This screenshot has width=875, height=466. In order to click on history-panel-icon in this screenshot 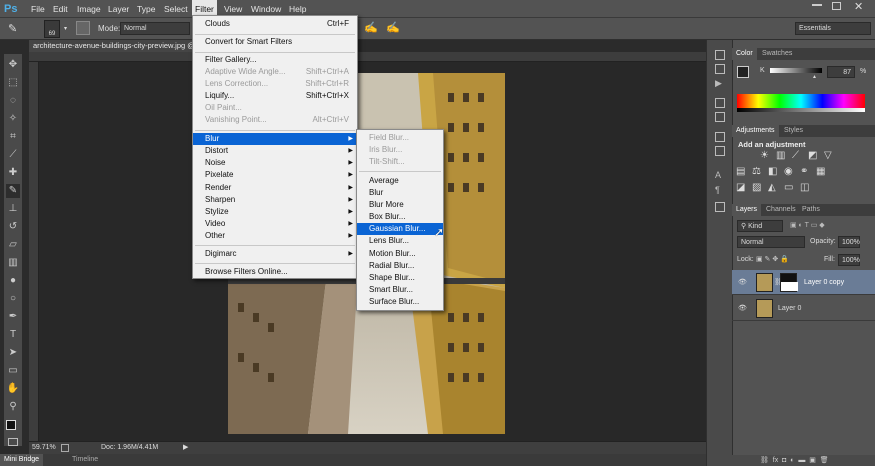, I will do `click(720, 55)`.